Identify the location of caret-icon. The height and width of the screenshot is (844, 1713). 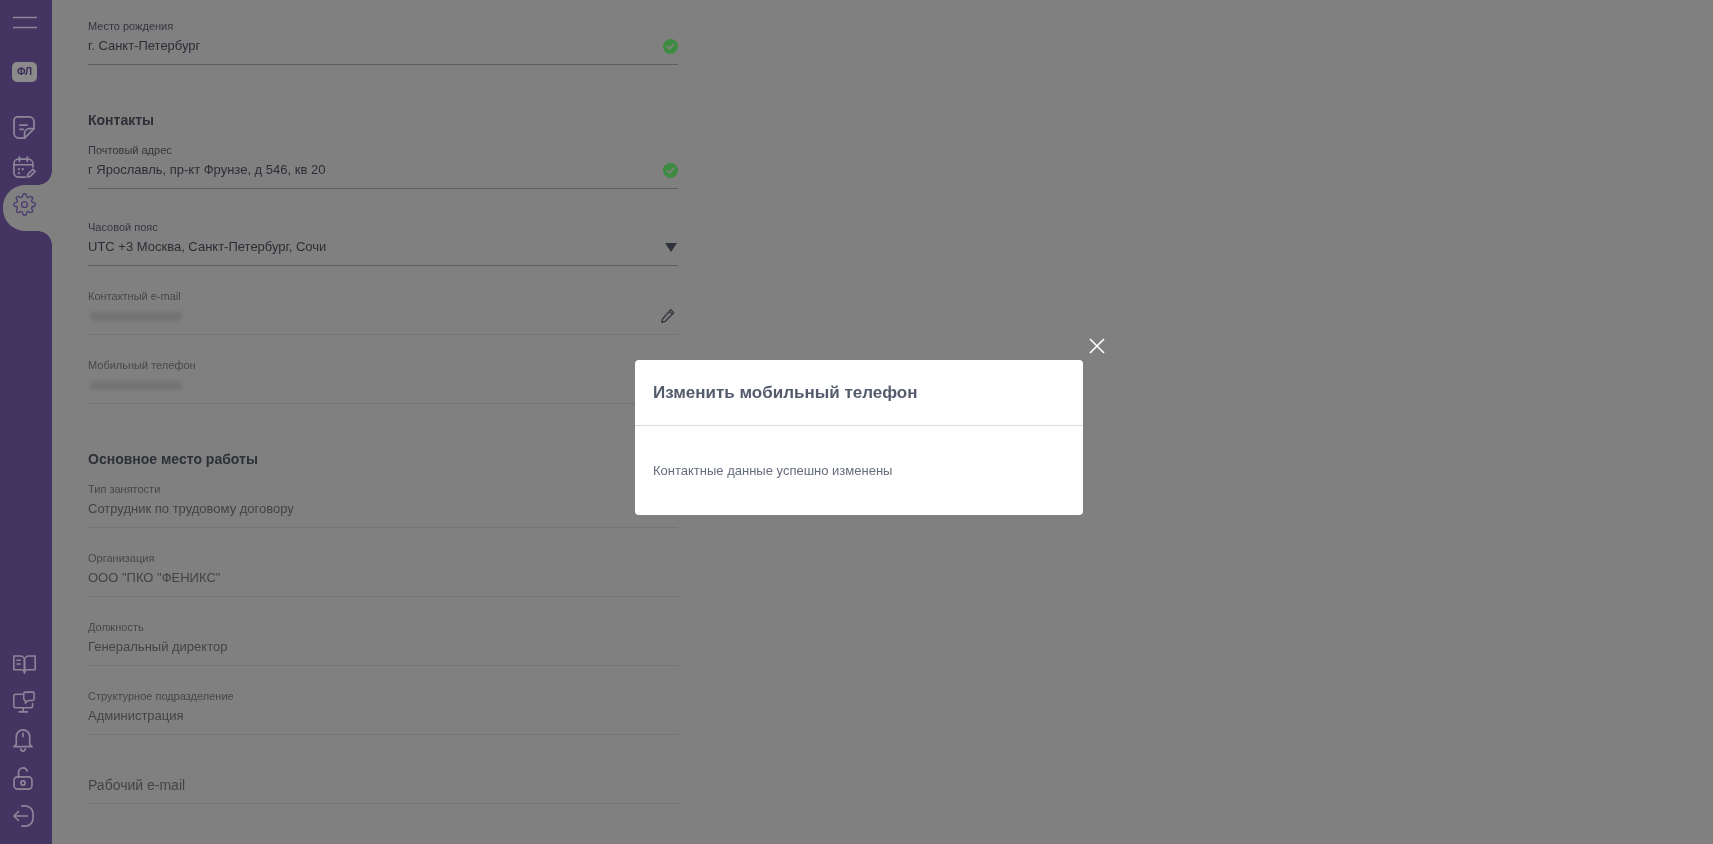
(671, 247).